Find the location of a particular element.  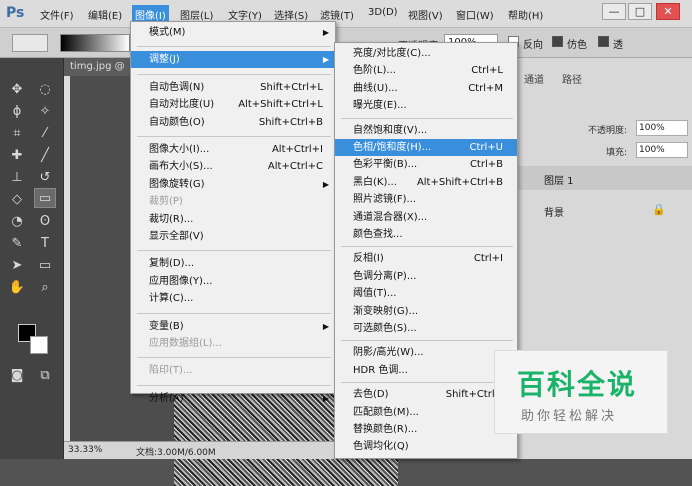

menu-shortcut: Ctrl+M is located at coordinates (485, 88).